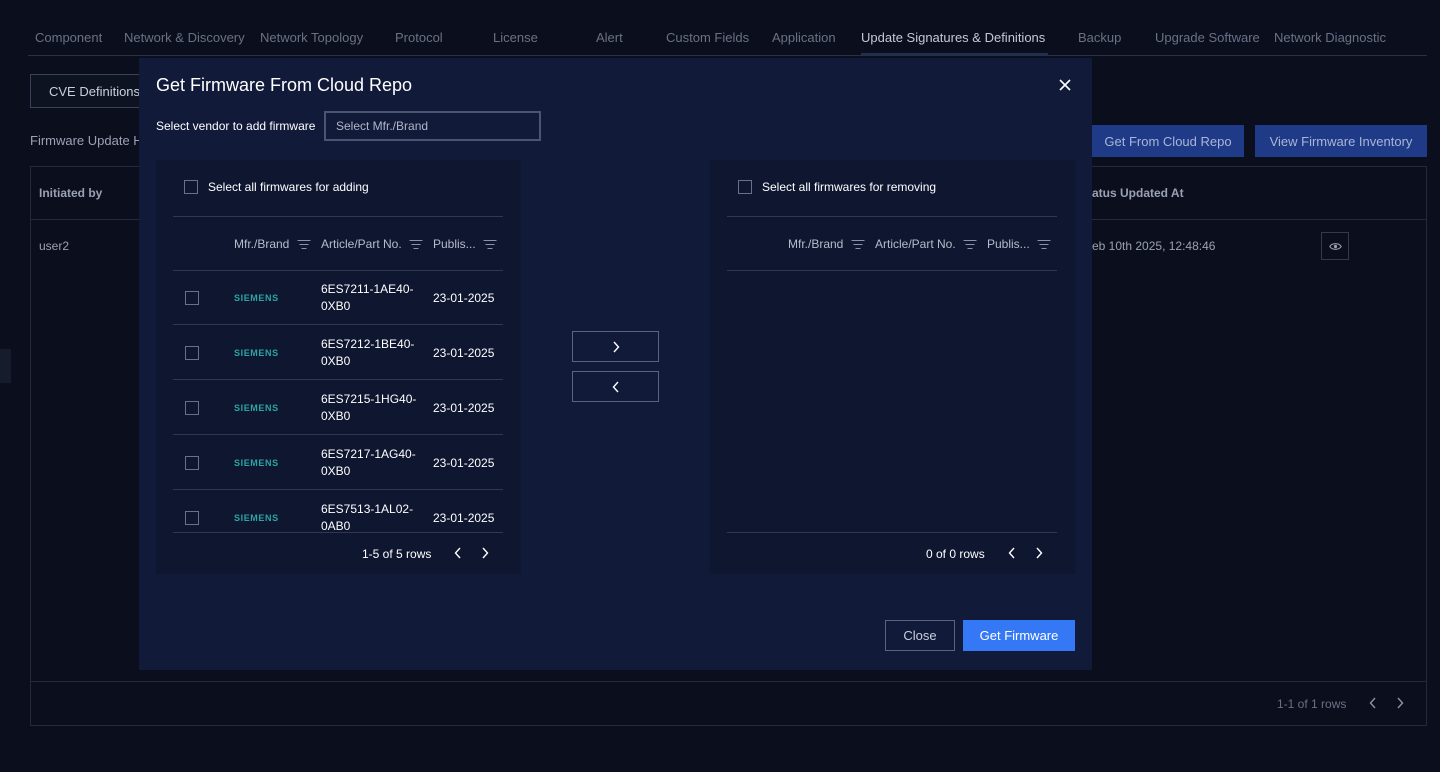  I want to click on tab-upgrade-software: Upgrade Software, so click(1207, 37).